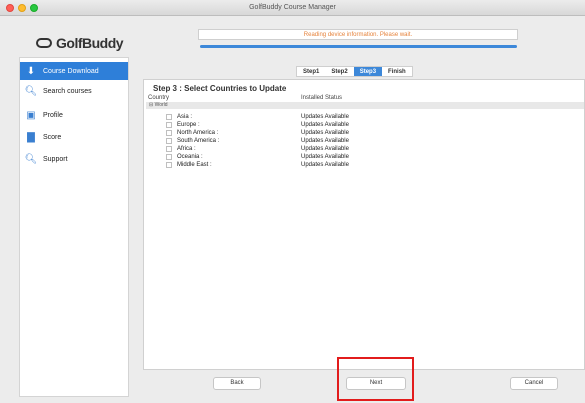 The image size is (585, 403). I want to click on progress-fill, so click(358, 46).